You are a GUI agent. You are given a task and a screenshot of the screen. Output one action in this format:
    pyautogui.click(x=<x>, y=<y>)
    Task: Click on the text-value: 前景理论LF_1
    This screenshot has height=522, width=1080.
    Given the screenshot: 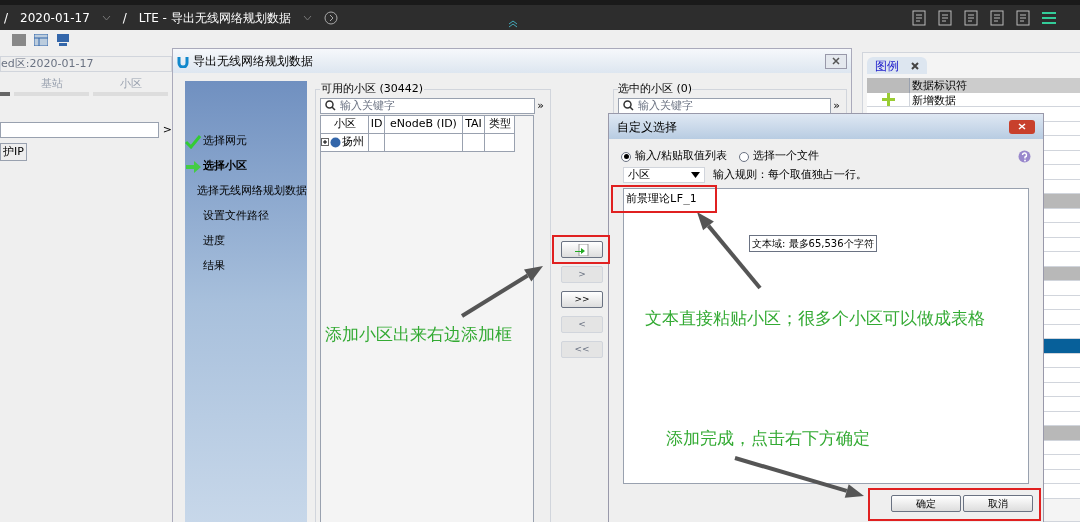 What is the action you would take?
    pyautogui.click(x=661, y=198)
    